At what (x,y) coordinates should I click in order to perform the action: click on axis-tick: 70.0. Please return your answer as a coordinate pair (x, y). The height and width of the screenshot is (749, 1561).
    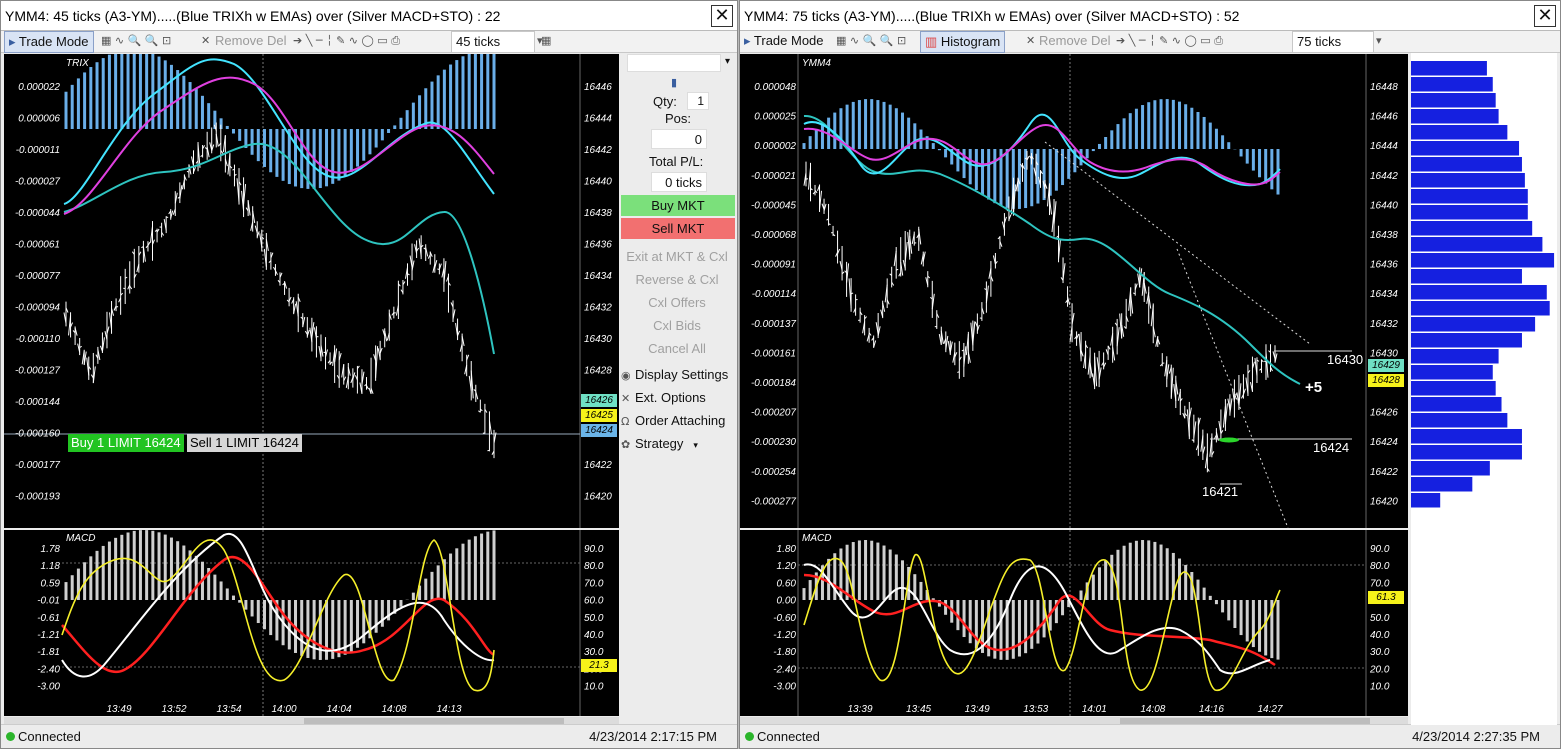
    Looking at the image, I should click on (594, 583).